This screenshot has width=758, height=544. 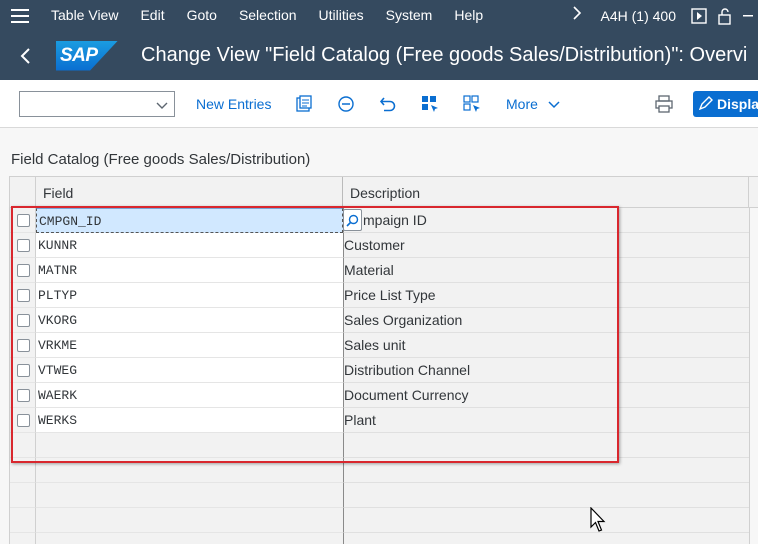 What do you see at coordinates (189, 420) in the screenshot?
I see `field-cell: WERKS` at bounding box center [189, 420].